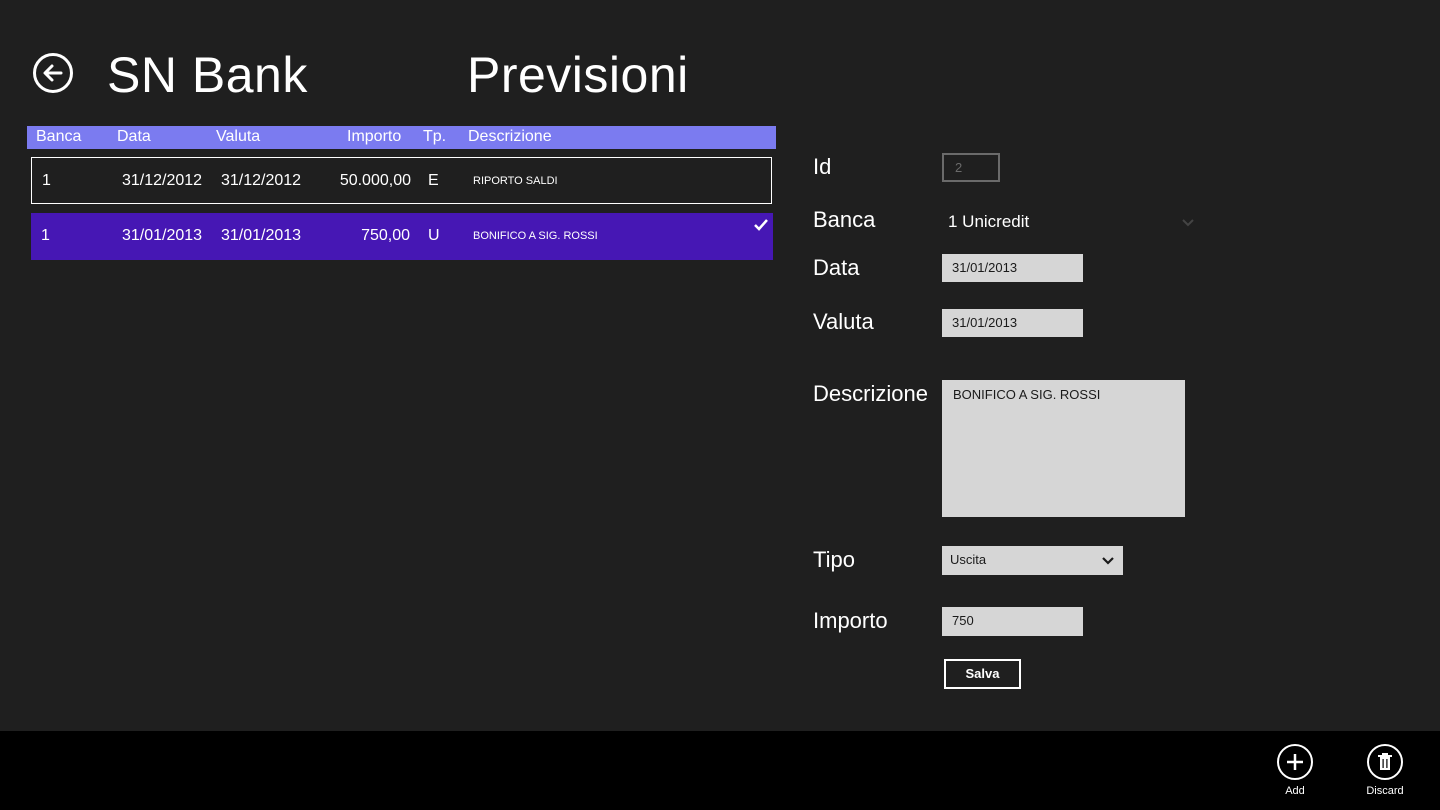 This screenshot has height=810, width=1440. Describe the element at coordinates (720, 770) in the screenshot. I see `app-bar: Add Discard` at that location.